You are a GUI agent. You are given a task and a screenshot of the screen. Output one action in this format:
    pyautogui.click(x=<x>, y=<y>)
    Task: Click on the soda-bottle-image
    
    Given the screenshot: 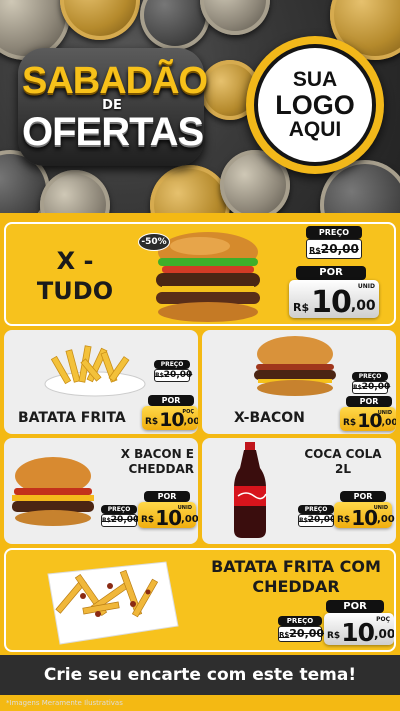 What is the action you would take?
    pyautogui.click(x=250, y=490)
    